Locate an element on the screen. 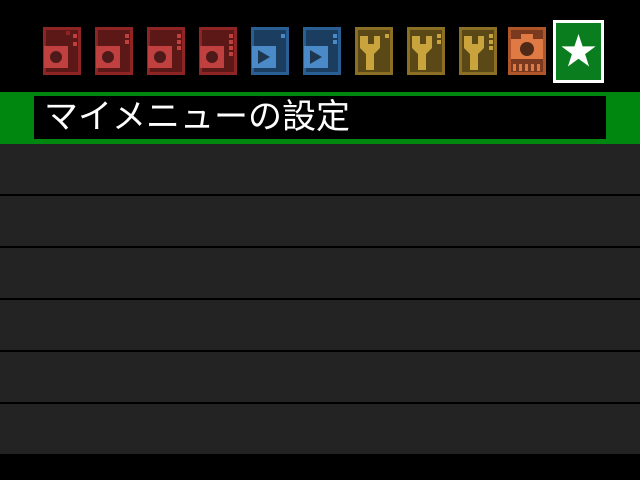 The width and height of the screenshot is (640, 480). menu-header-band: マイメニューの設定 is located at coordinates (320, 118).